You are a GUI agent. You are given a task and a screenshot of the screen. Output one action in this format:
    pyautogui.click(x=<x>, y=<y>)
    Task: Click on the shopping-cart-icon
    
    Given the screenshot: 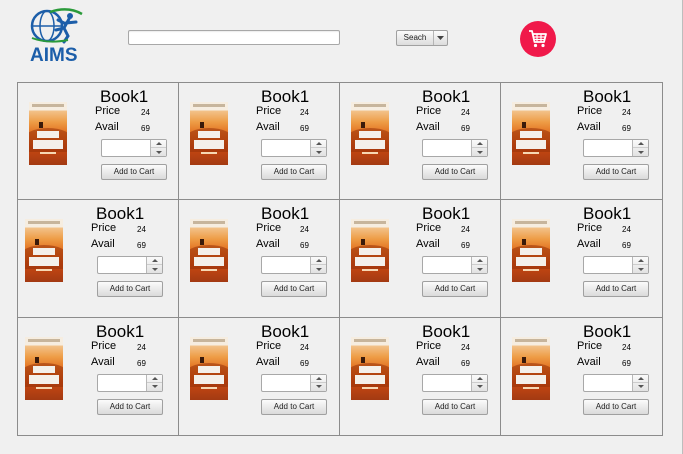 What is the action you would take?
    pyautogui.click(x=538, y=39)
    